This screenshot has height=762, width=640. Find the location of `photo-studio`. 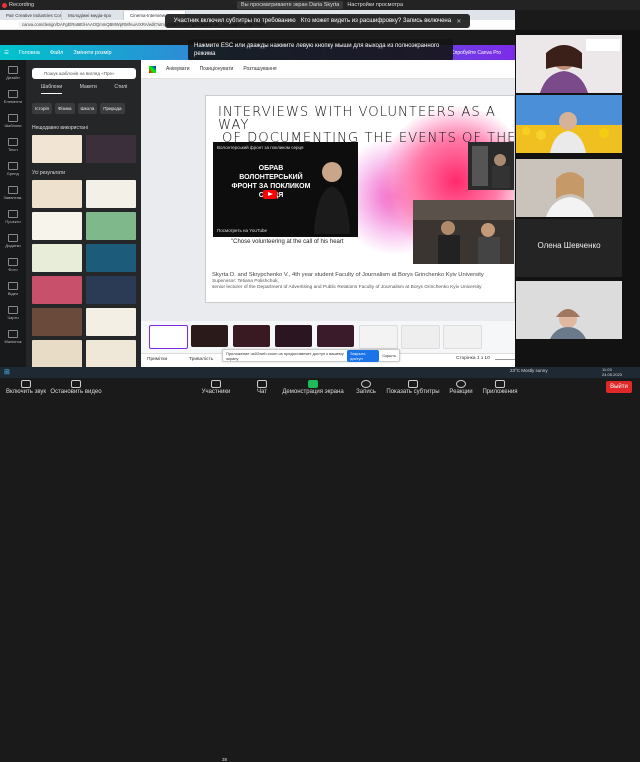

photo-studio is located at coordinates (491, 166).